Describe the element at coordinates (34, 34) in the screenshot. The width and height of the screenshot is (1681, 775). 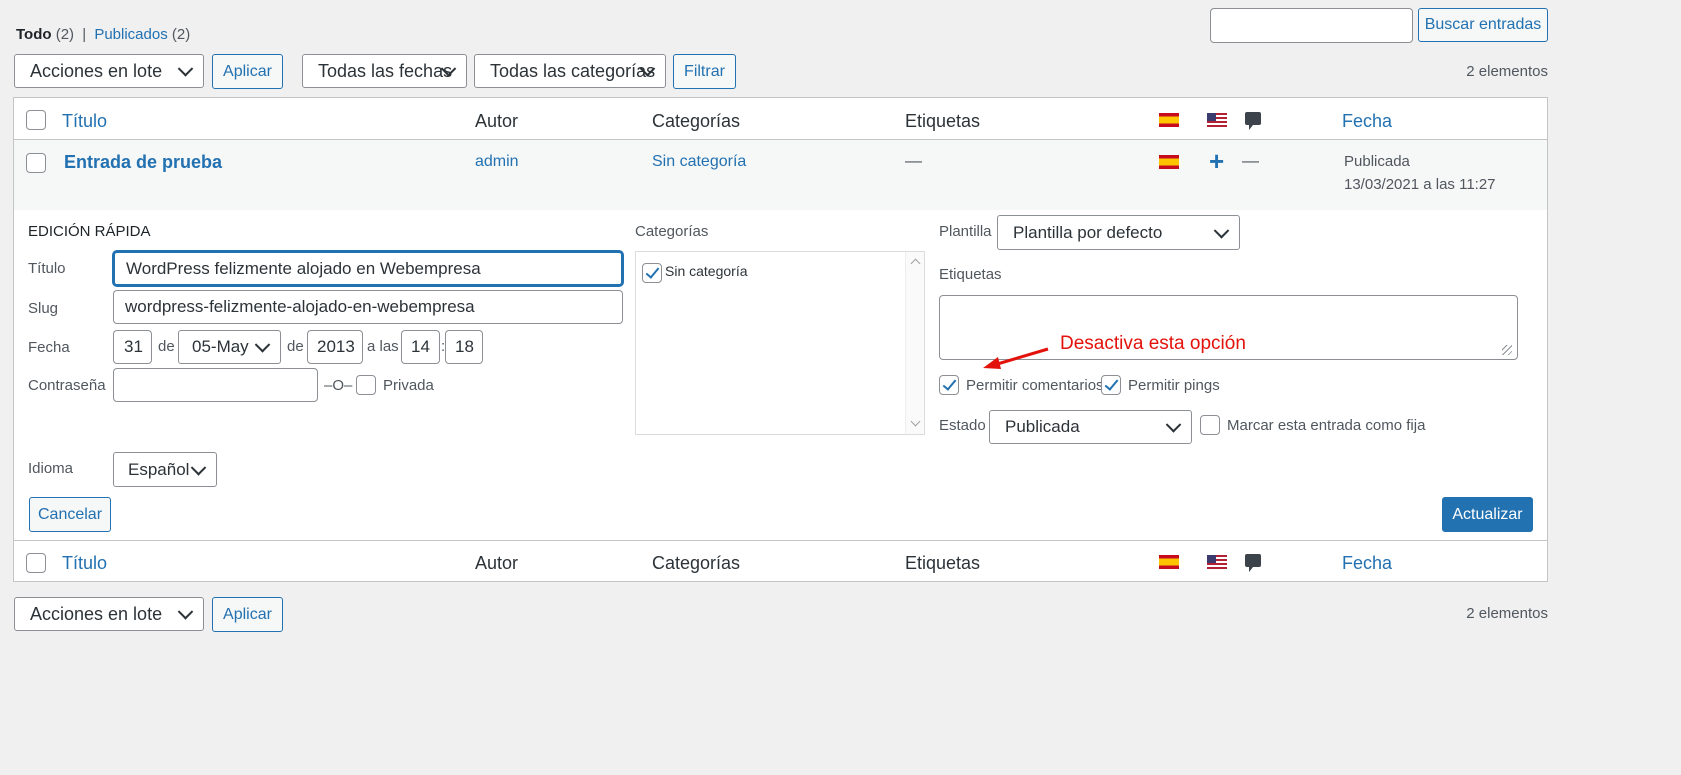
I see `filter-all: Todo` at that location.